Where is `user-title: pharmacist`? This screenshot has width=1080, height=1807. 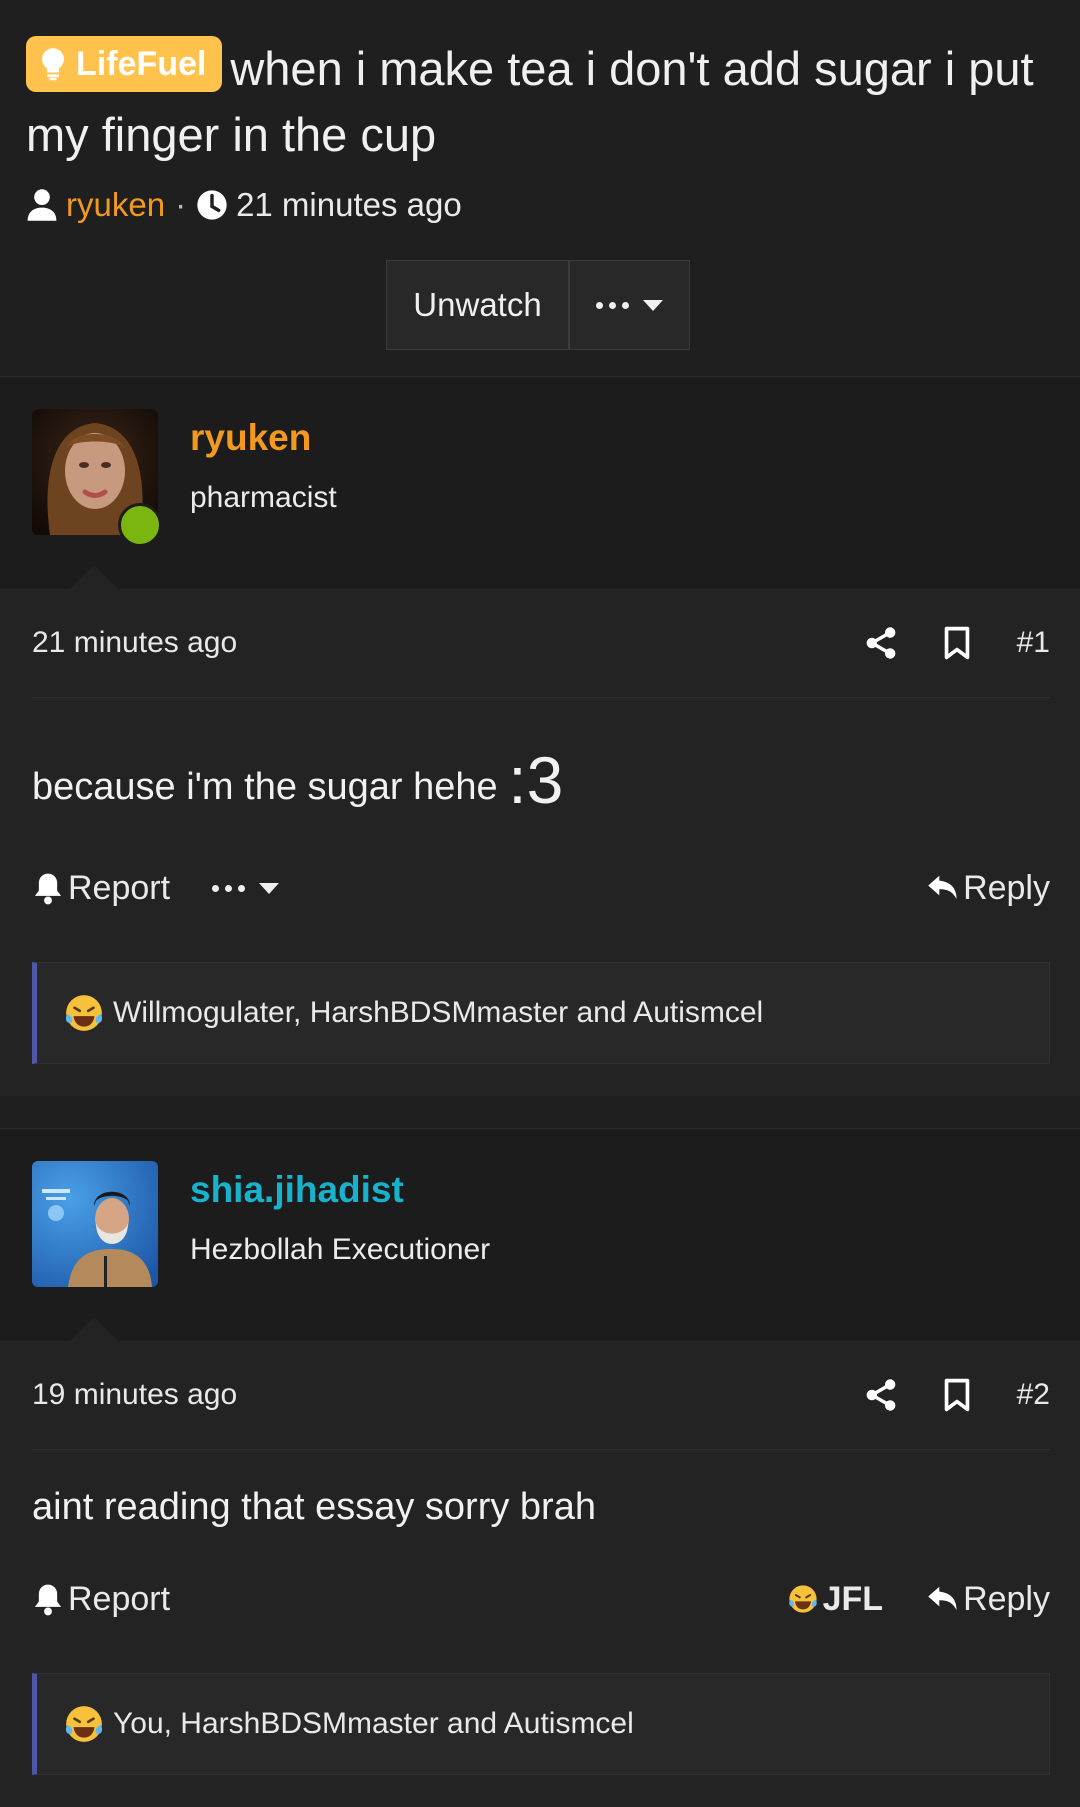 user-title: pharmacist is located at coordinates (263, 497).